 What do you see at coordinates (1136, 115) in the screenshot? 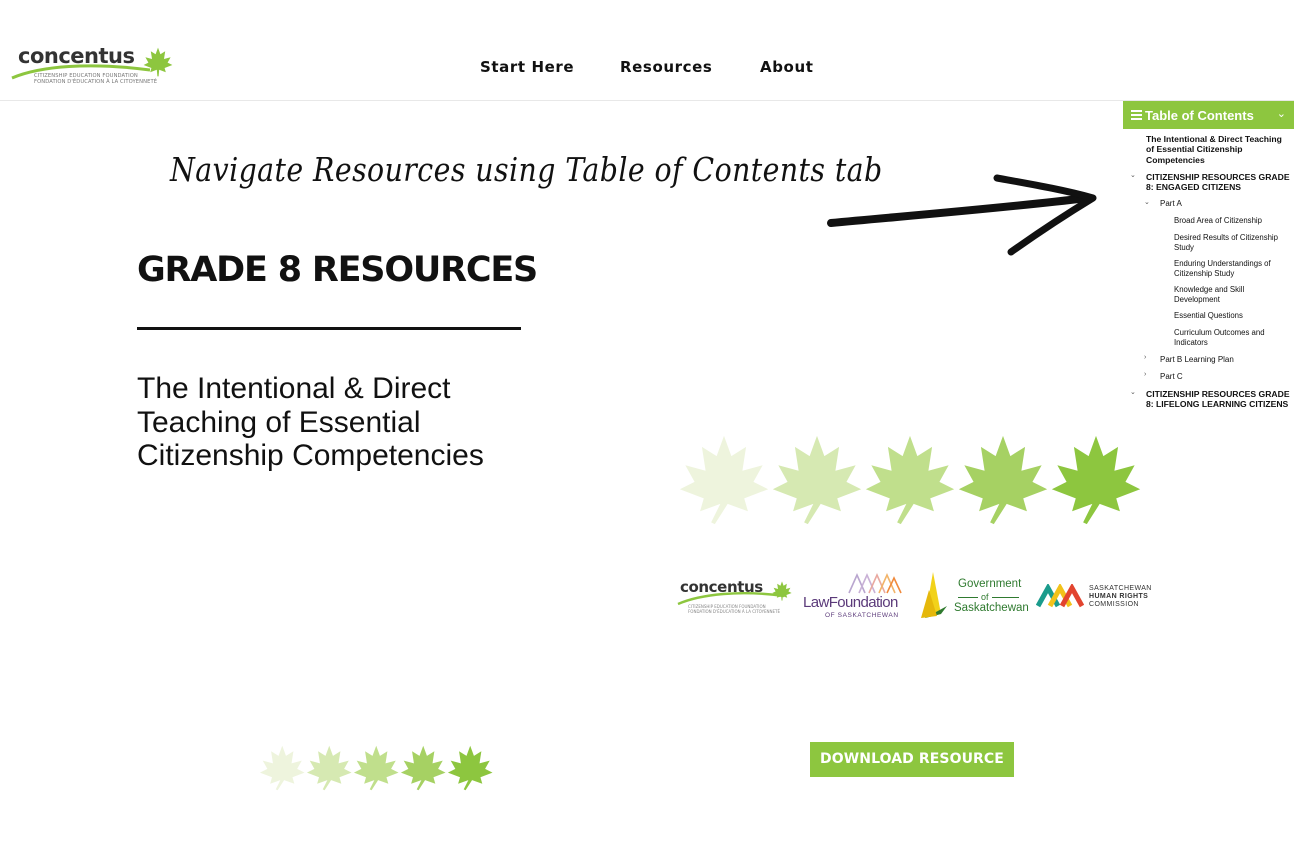
I see `hamburger-icon` at bounding box center [1136, 115].